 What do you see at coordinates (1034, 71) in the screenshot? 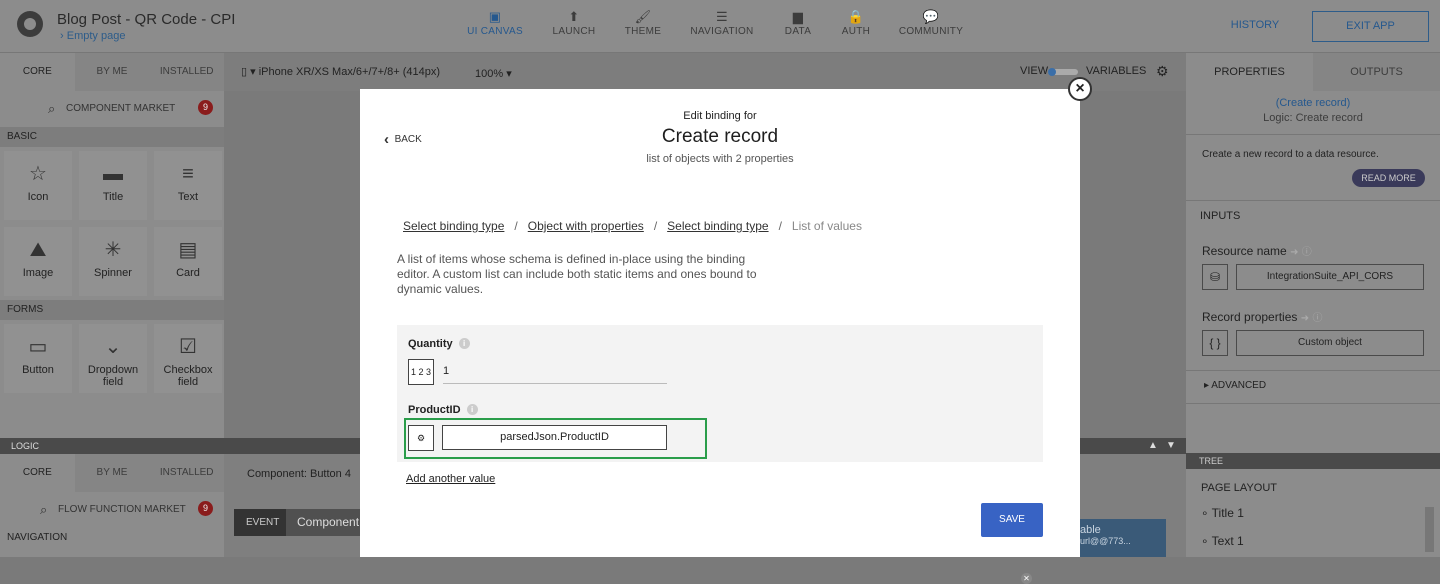
I see `view-toggle-label: VIEW` at bounding box center [1034, 71].